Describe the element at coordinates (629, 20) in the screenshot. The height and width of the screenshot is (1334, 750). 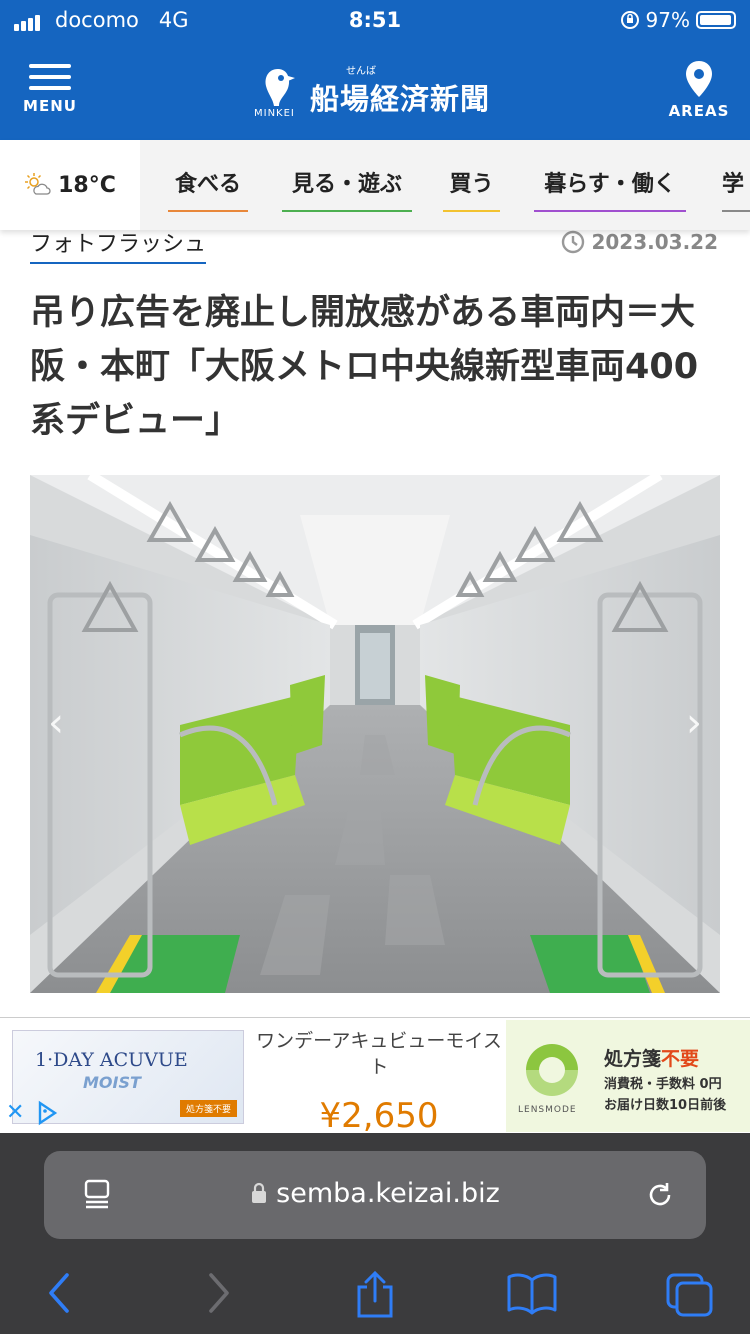
I see `rotation-lock-icon` at that location.